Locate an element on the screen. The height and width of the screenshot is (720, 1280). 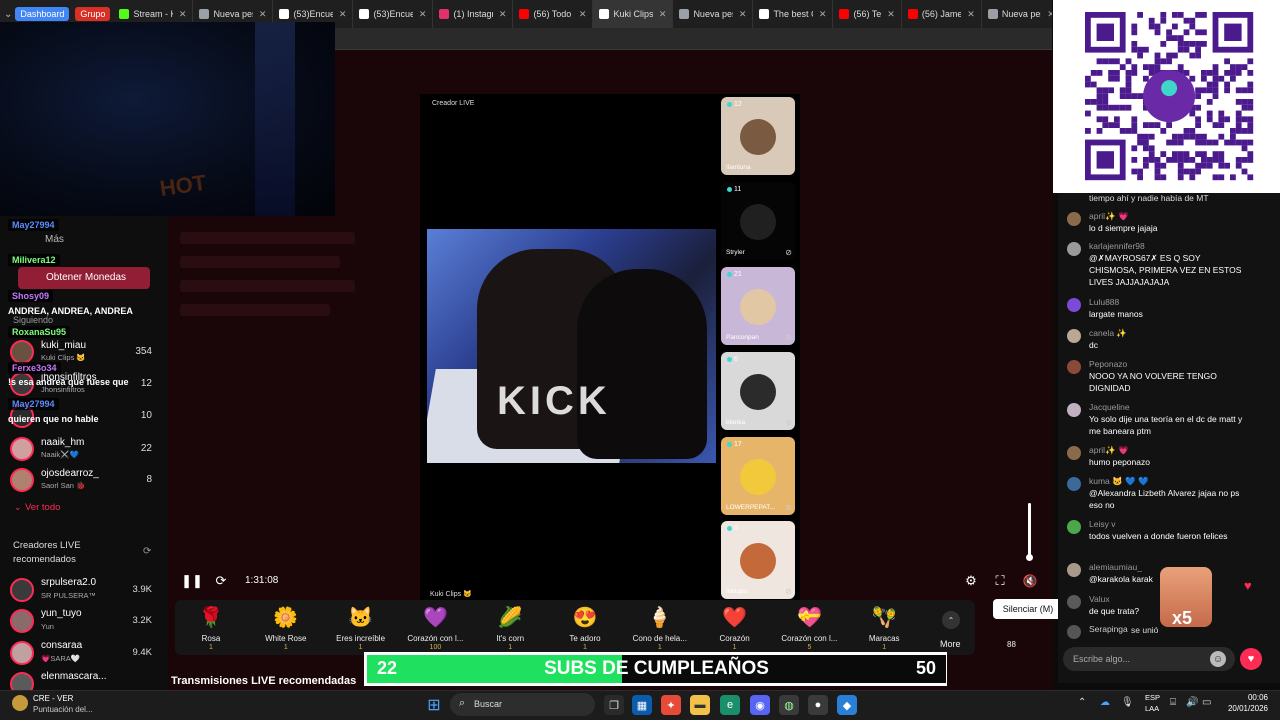
browser-tab: (1) Instagra ✕ is located at coordinates (473, 14).